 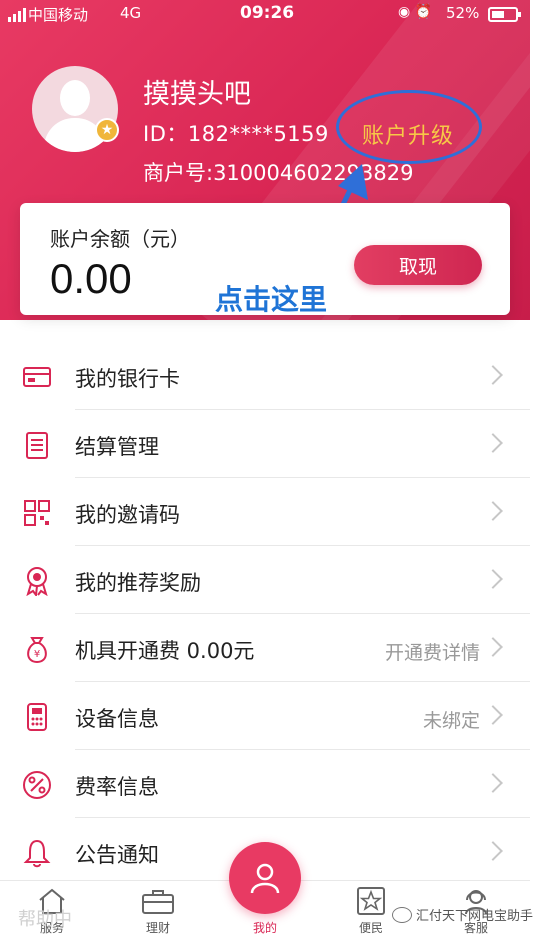 I want to click on money-bag-icon: ¥, so click(x=37, y=649).